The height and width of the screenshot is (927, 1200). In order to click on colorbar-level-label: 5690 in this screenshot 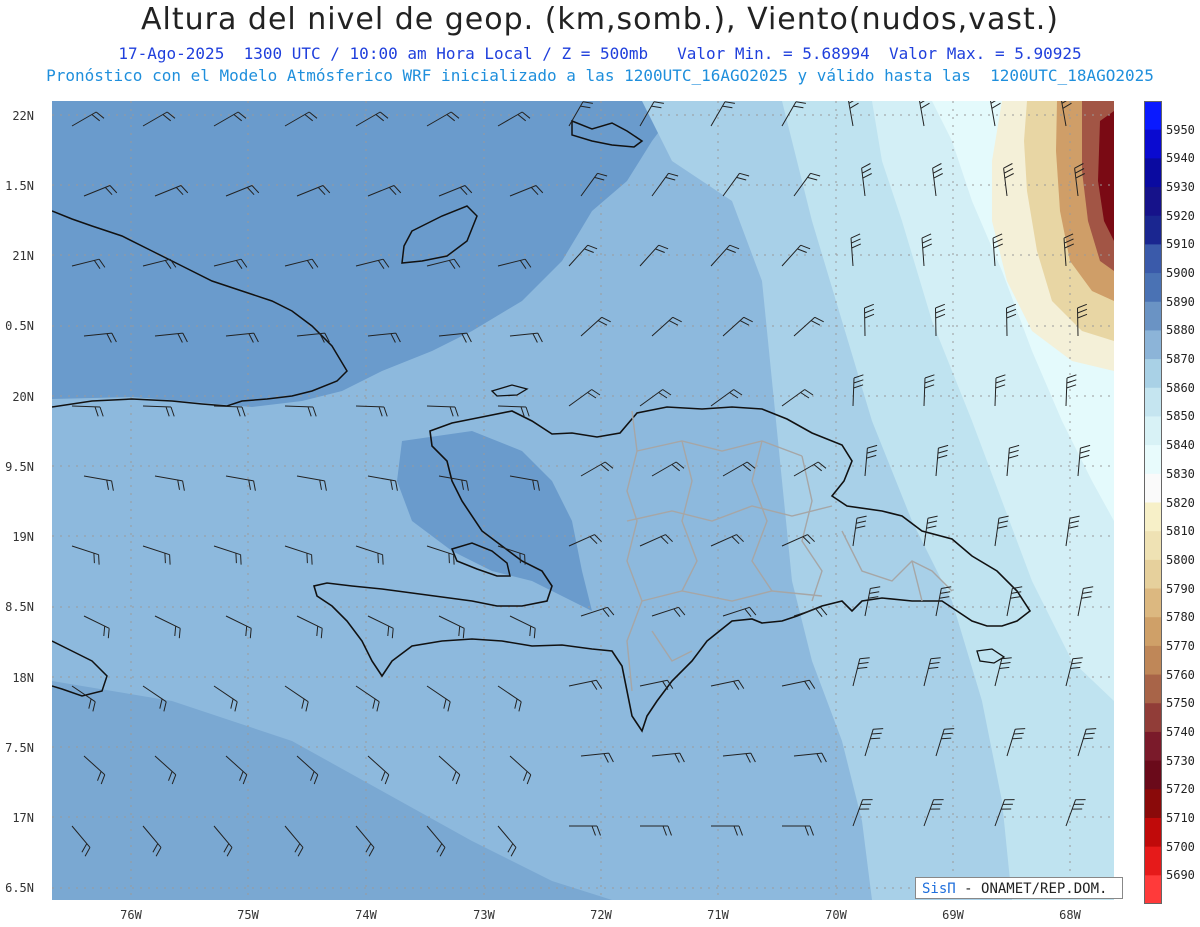, I will do `click(1180, 875)`.